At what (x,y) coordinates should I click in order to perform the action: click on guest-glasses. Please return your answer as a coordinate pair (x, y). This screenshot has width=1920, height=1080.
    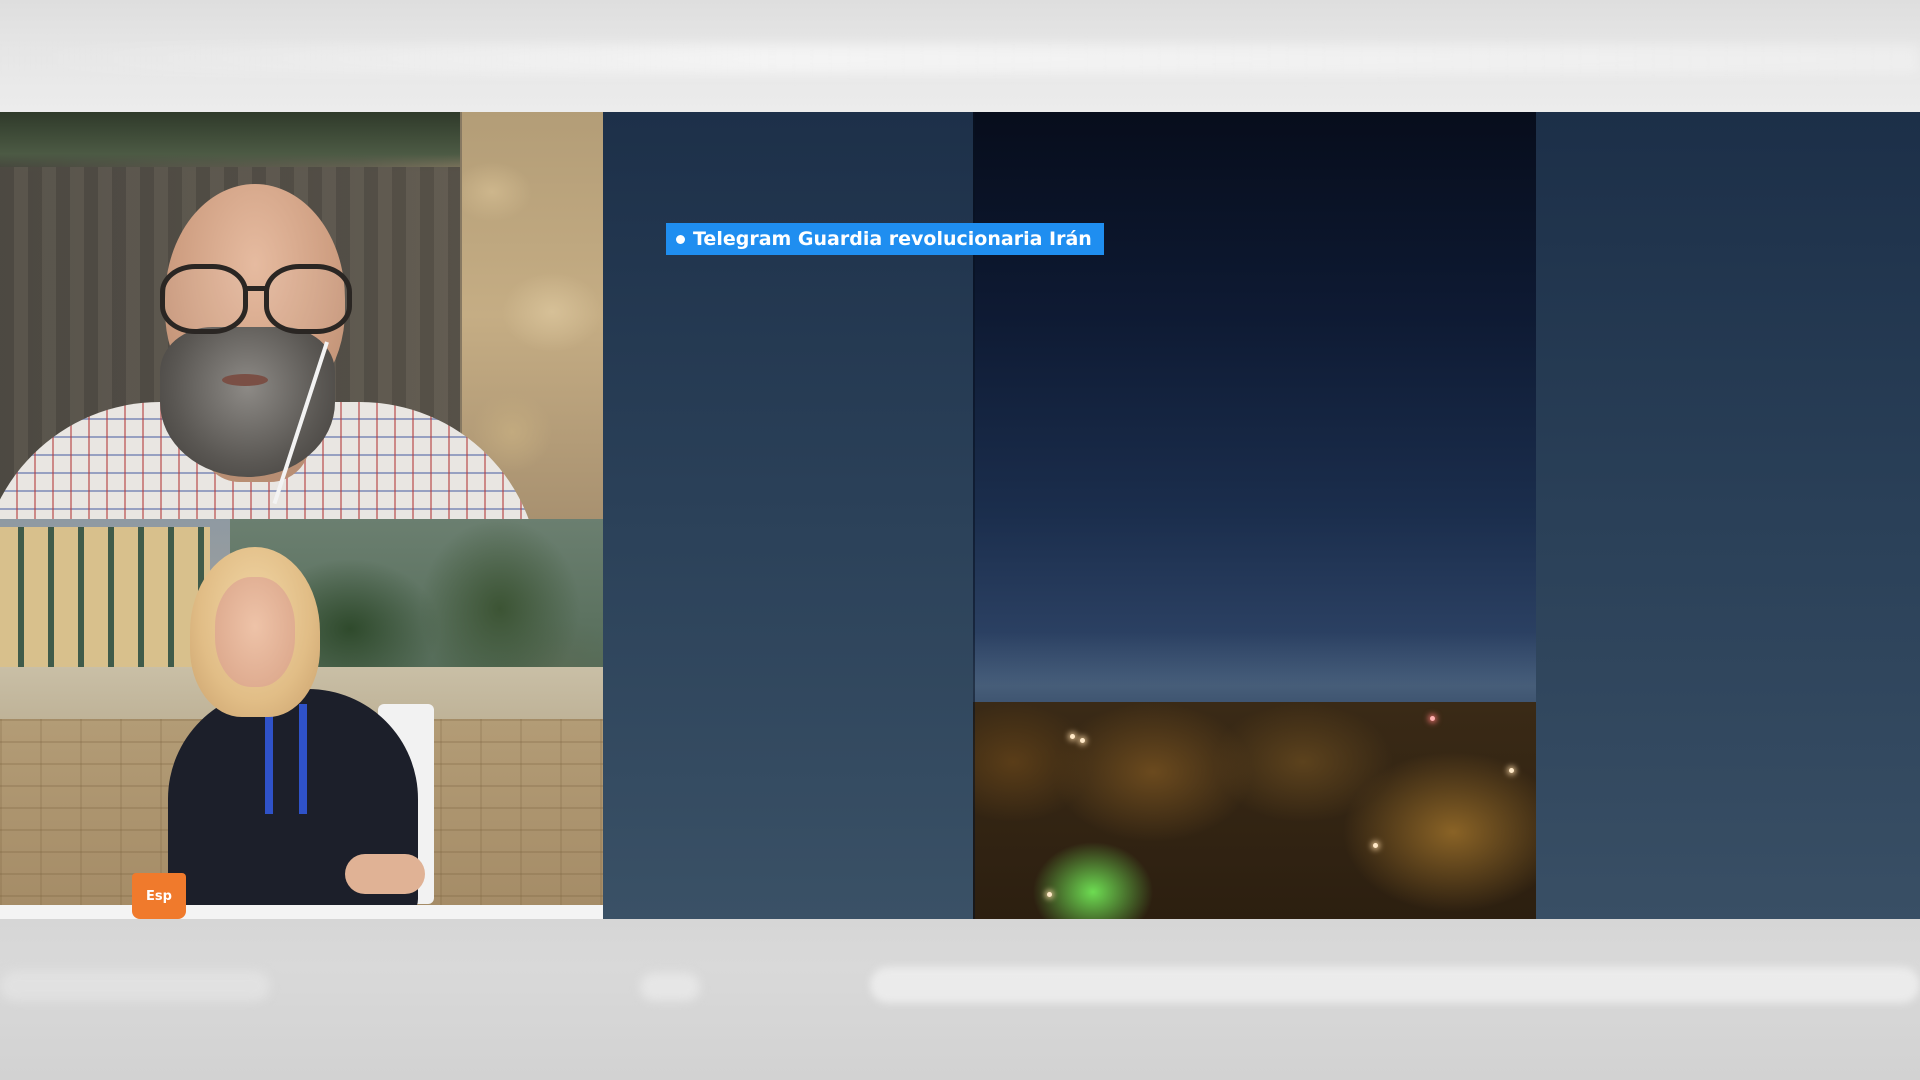
    Looking at the image, I should click on (256, 299).